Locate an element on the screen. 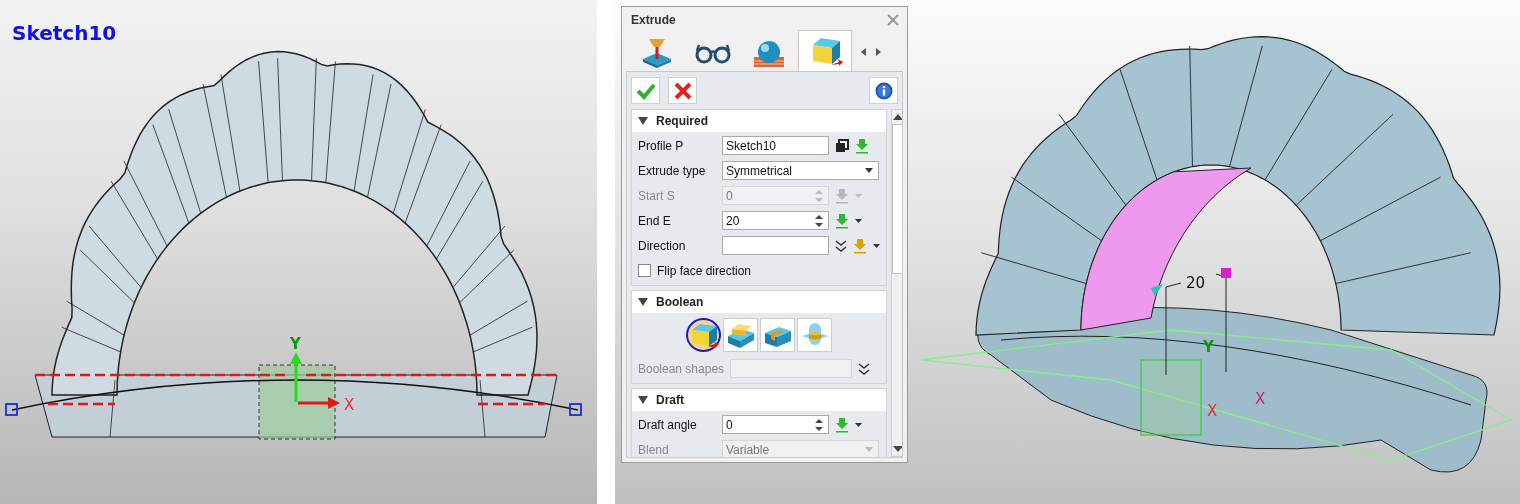 This screenshot has width=1520, height=504. scroll-down-icon is located at coordinates (897, 449).